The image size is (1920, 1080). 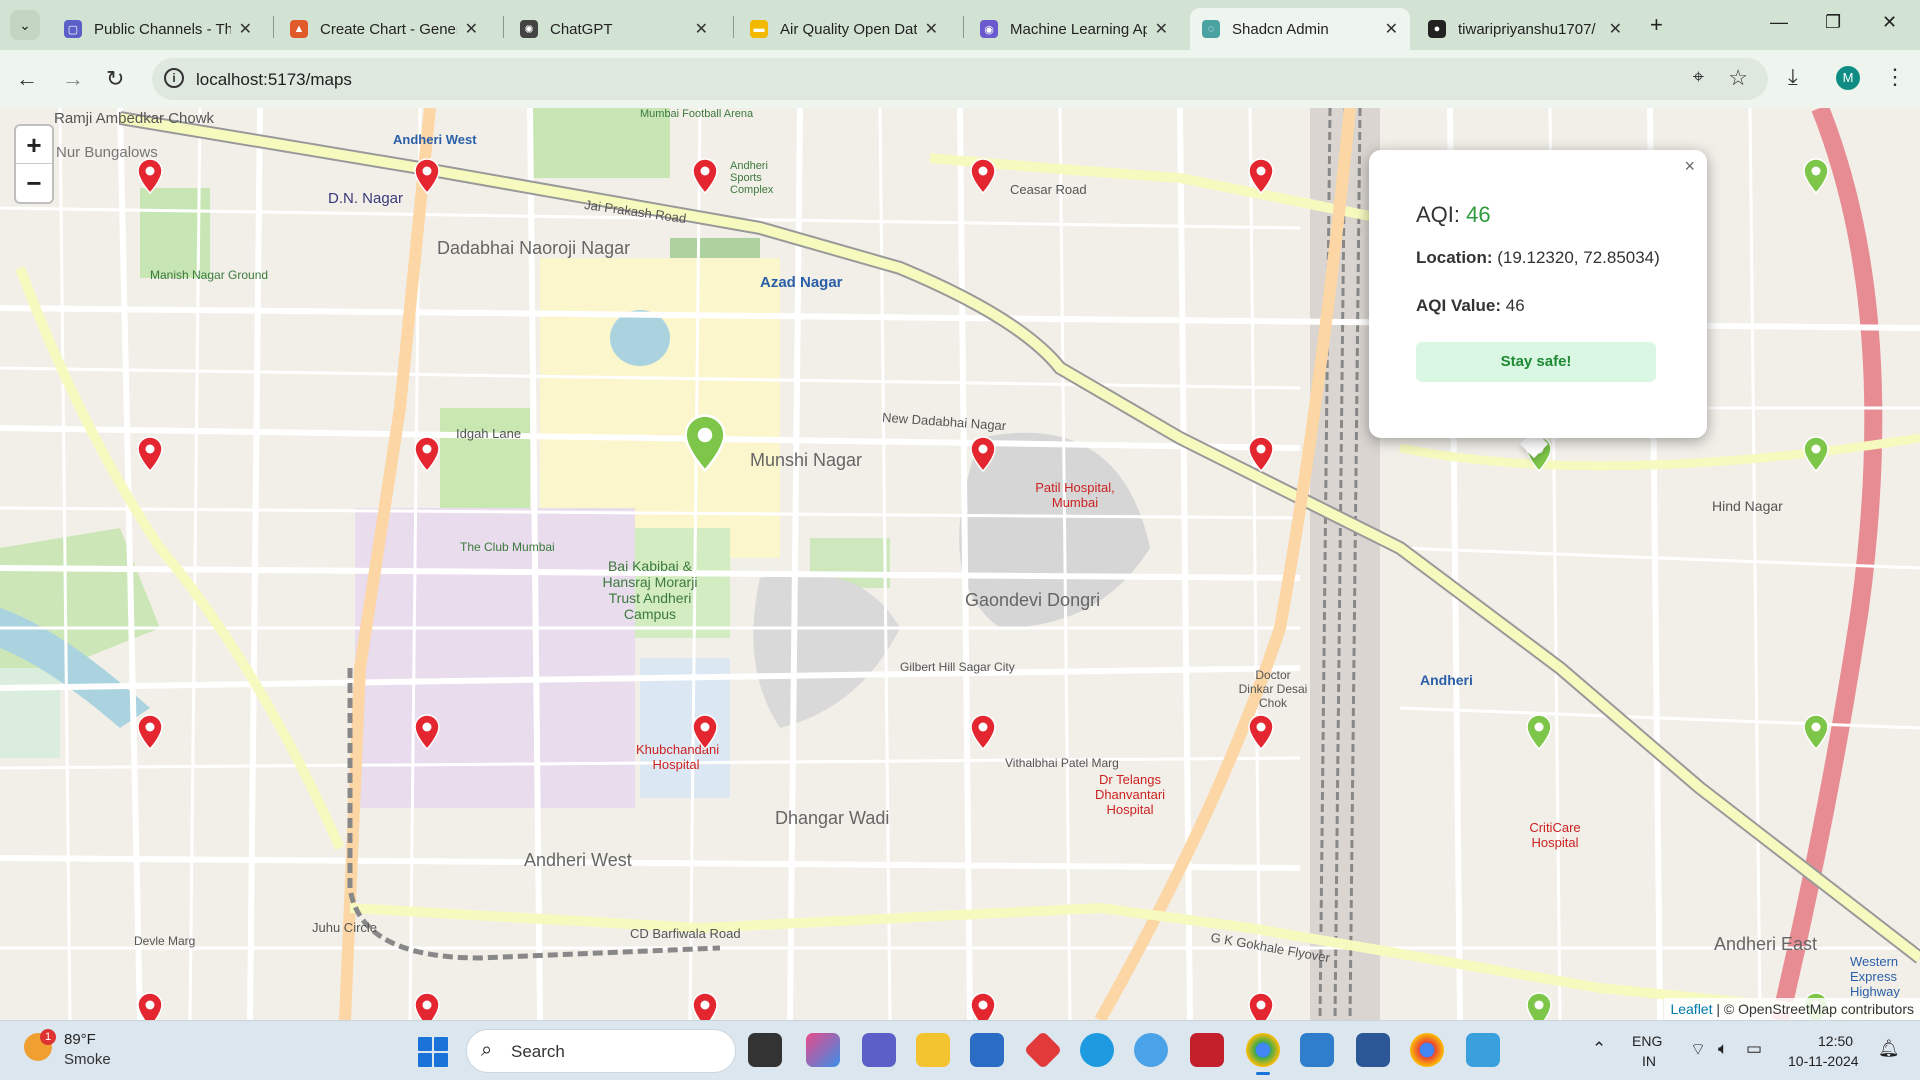 I want to click on download-icon: ⤓, so click(x=1793, y=77).